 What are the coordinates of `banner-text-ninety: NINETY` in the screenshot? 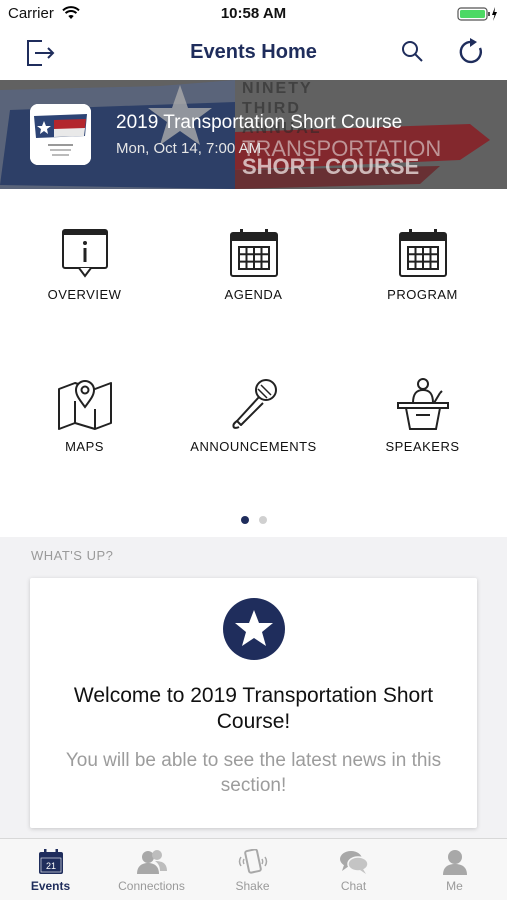 It's located at (277, 88).